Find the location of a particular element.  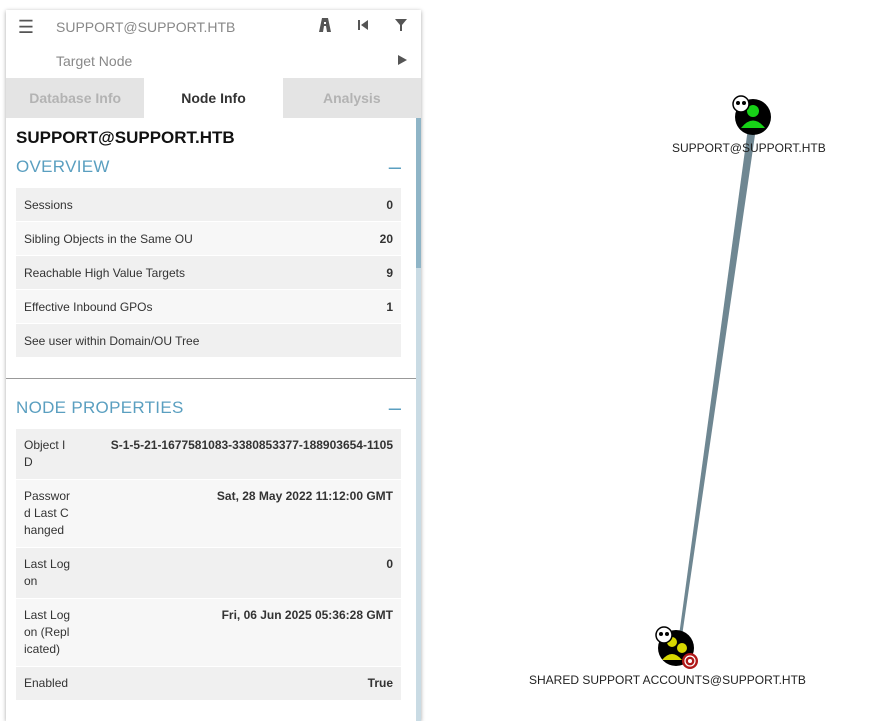

overview-row-gpos: Effective Inbound GPOs 1 is located at coordinates (208, 307).